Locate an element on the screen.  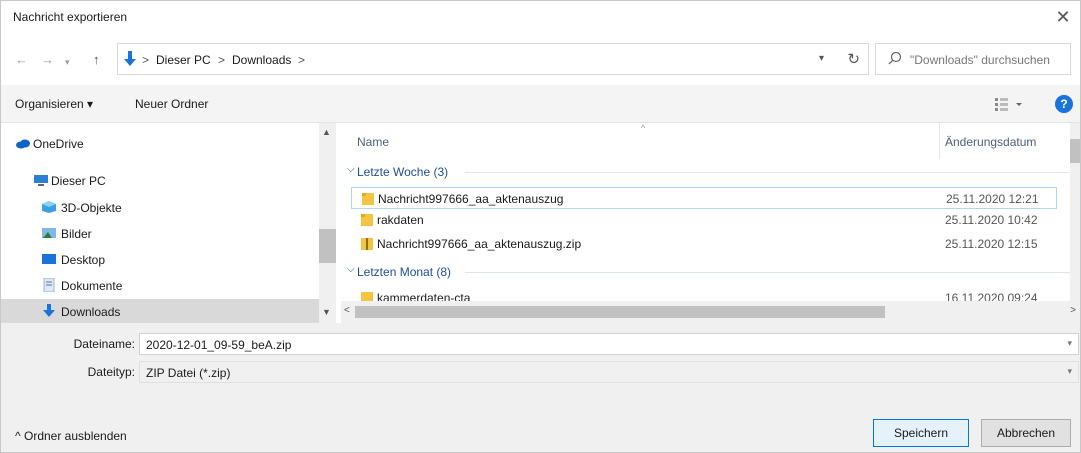
horizontal-scroll-thumb is located at coordinates (620, 312).